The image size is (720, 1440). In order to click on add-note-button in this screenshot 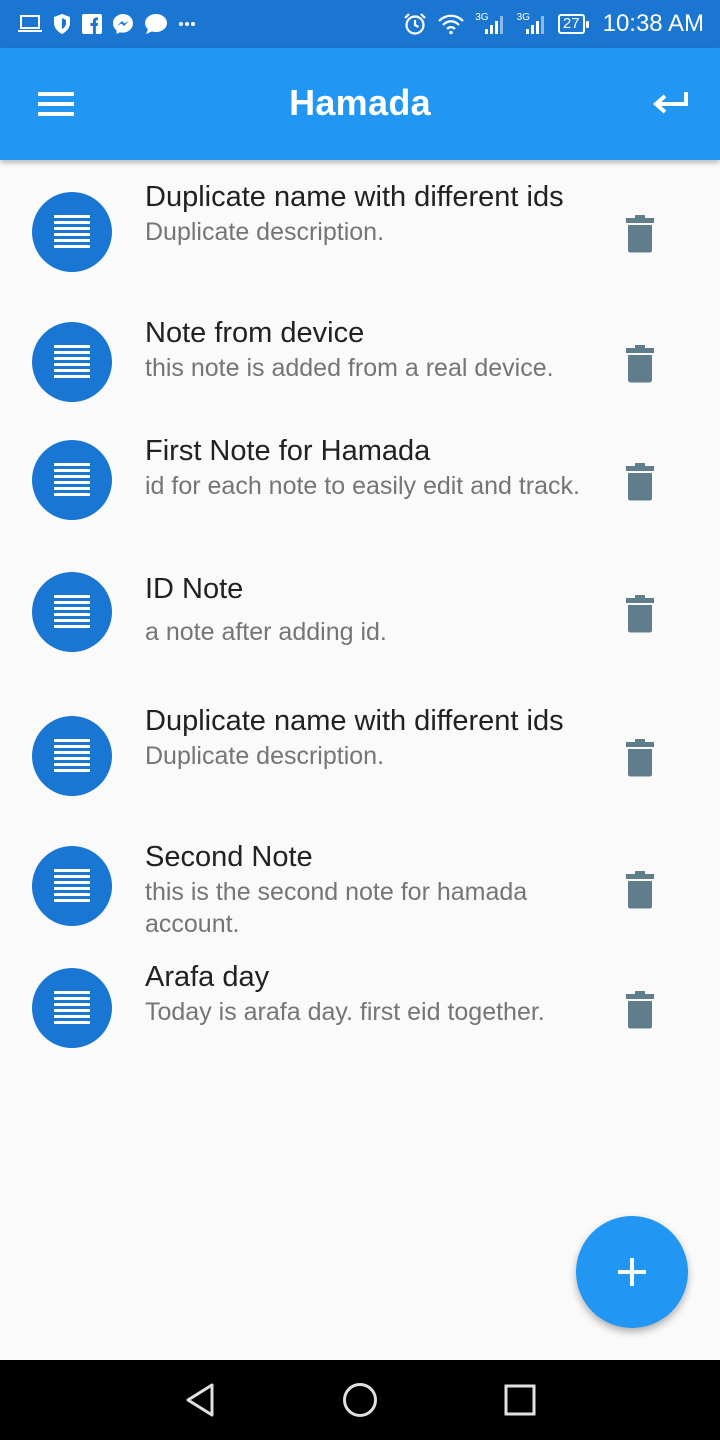, I will do `click(632, 1272)`.